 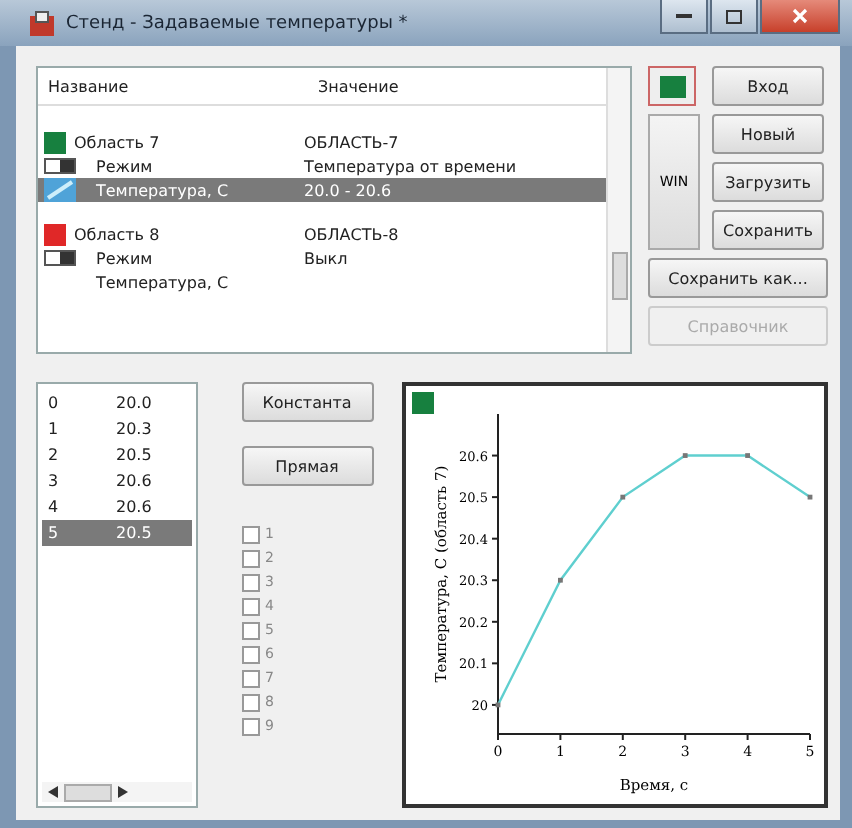 I want to click on color-button, so click(x=672, y=86).